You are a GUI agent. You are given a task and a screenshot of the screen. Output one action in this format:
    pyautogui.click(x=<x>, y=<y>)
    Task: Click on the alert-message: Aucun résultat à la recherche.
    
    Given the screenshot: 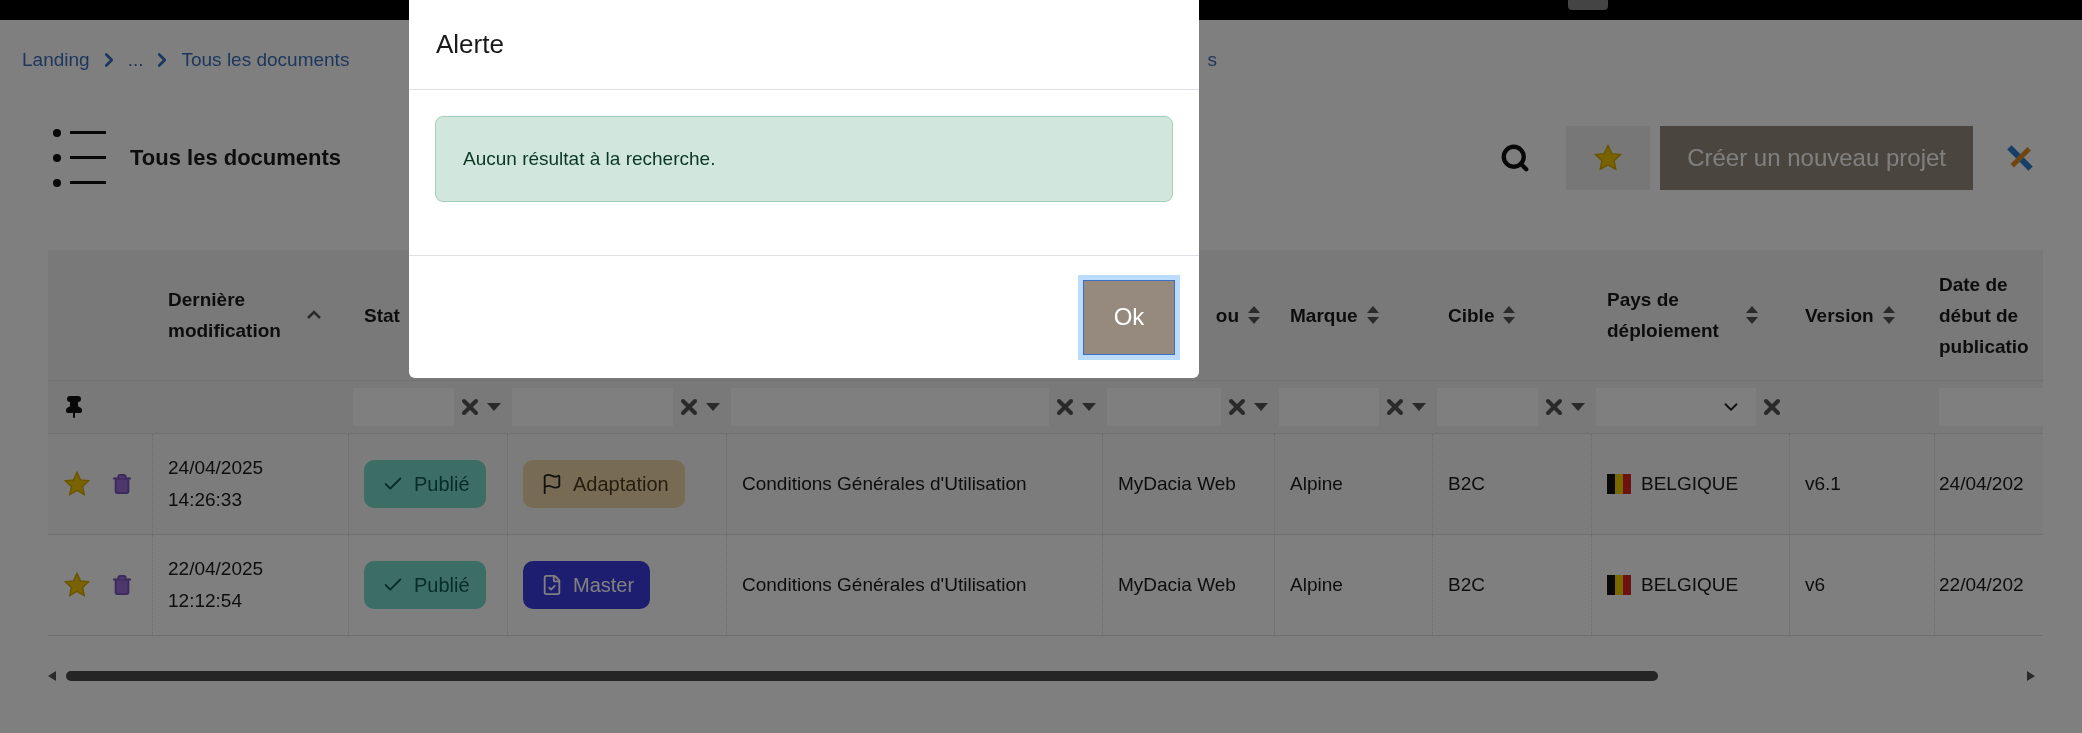 What is the action you would take?
    pyautogui.click(x=804, y=159)
    